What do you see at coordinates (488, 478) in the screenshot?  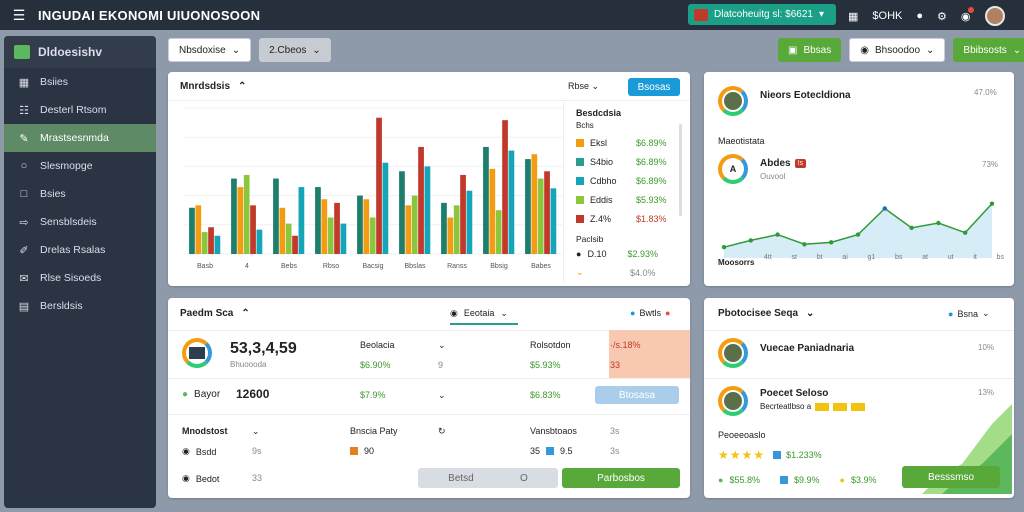 I see `row-5-button-1: Betsd O` at bounding box center [488, 478].